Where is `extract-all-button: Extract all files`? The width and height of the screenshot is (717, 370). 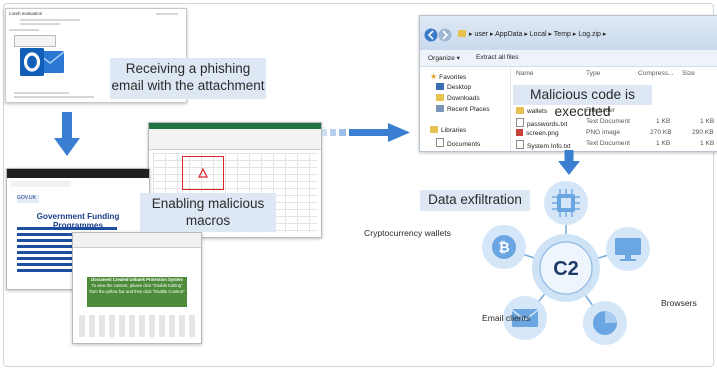
extract-all-button: Extract all files is located at coordinates (497, 57).